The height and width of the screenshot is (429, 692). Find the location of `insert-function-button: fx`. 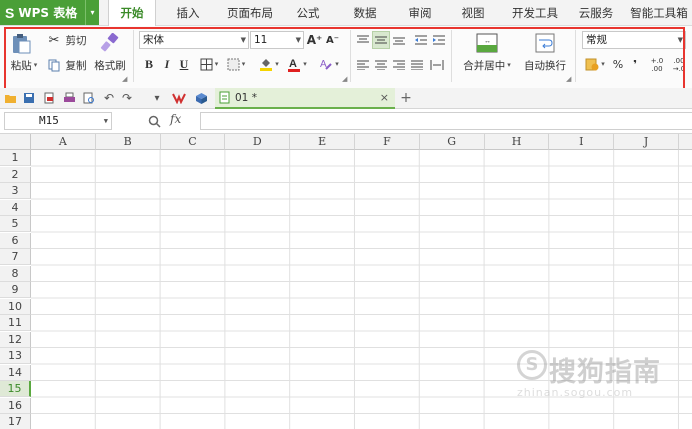

insert-function-button: fx is located at coordinates (175, 119).